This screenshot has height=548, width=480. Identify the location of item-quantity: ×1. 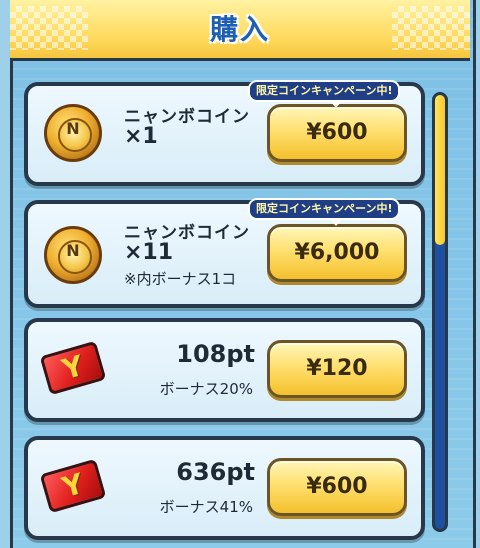
(141, 136).